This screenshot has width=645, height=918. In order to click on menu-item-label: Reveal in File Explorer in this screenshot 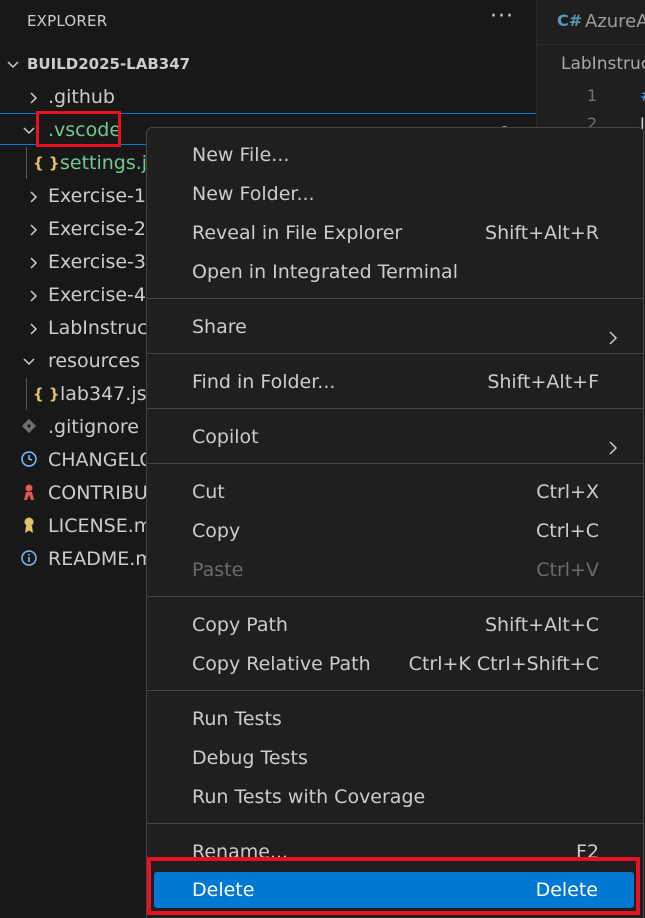, I will do `click(297, 233)`.